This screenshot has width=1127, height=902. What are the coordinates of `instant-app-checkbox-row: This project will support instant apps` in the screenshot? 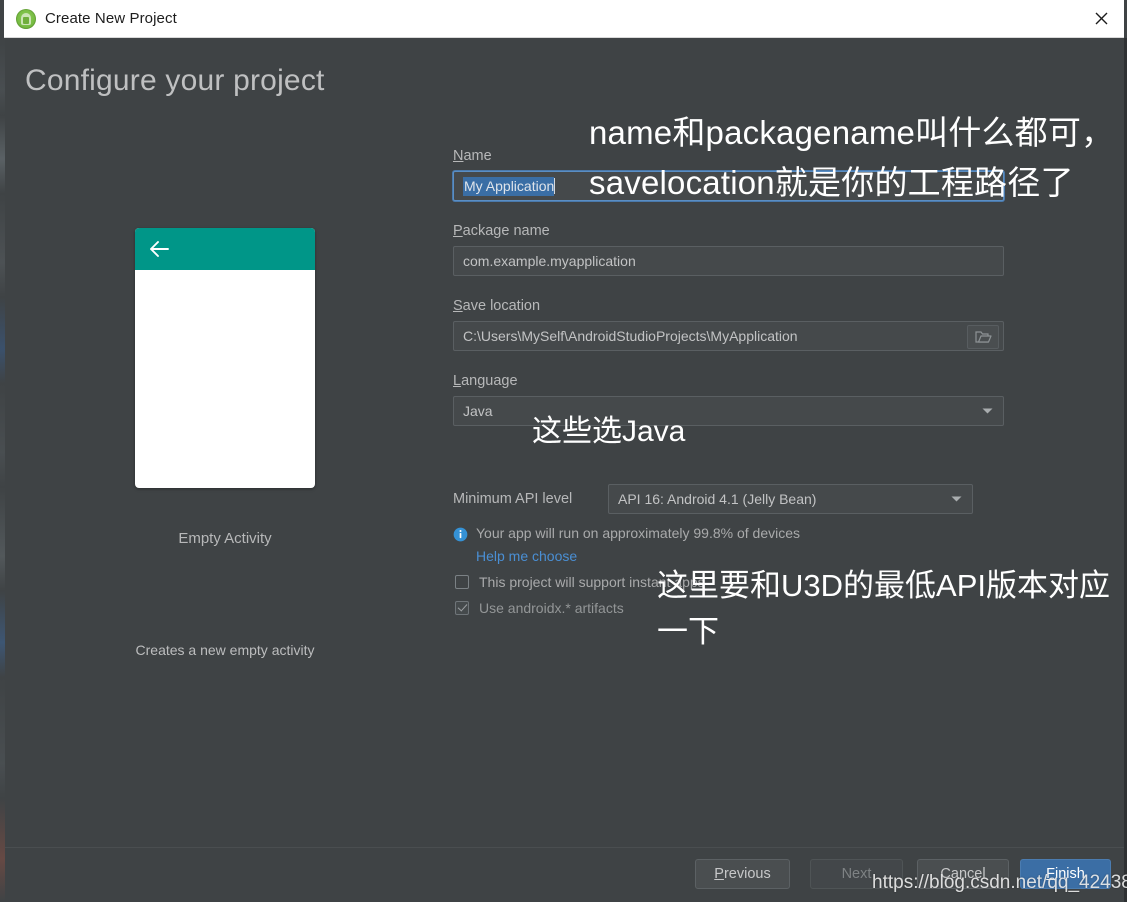 It's located at (733, 582).